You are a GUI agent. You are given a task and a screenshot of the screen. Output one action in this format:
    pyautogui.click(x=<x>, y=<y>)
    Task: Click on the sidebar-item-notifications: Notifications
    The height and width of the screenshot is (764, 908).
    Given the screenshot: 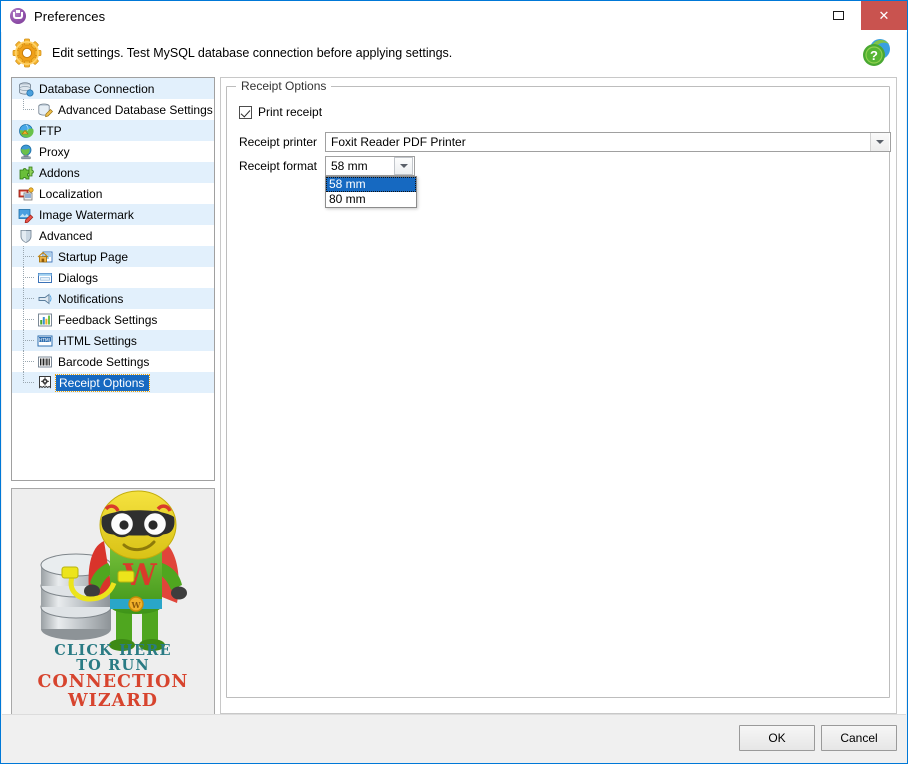 What is the action you would take?
    pyautogui.click(x=113, y=298)
    